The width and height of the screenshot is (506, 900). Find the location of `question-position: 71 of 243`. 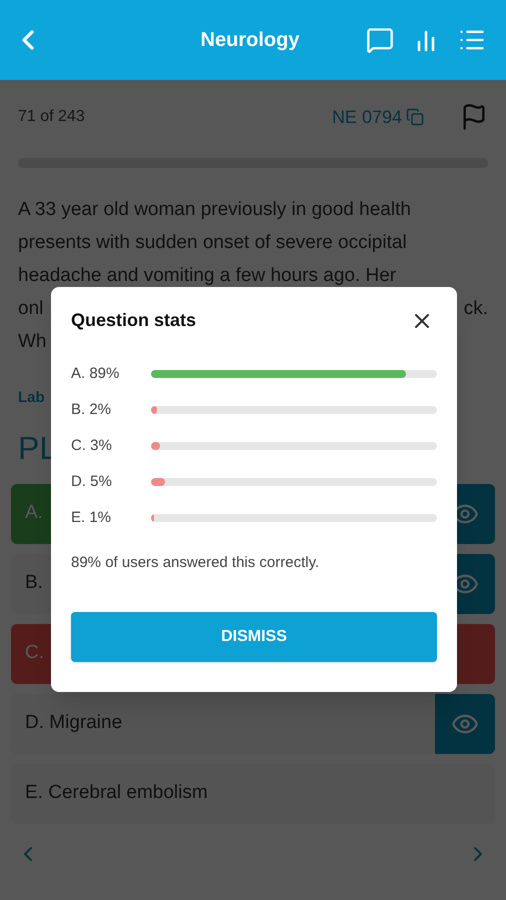

question-position: 71 of 243 is located at coordinates (51, 117).